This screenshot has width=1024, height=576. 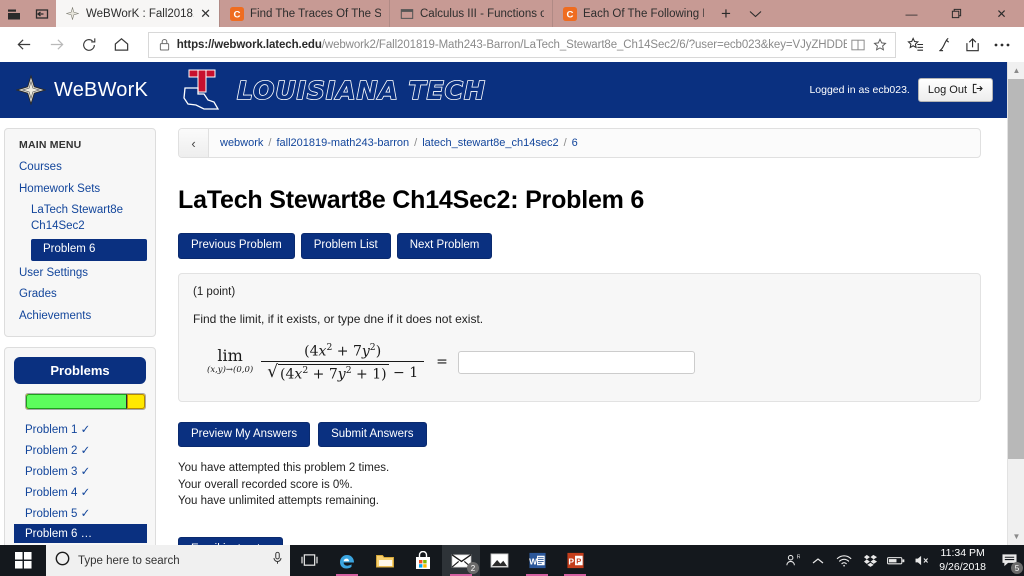 I want to click on sidebar-item-latech-stewart8e: LaTech Stewart8e, so click(x=80, y=209).